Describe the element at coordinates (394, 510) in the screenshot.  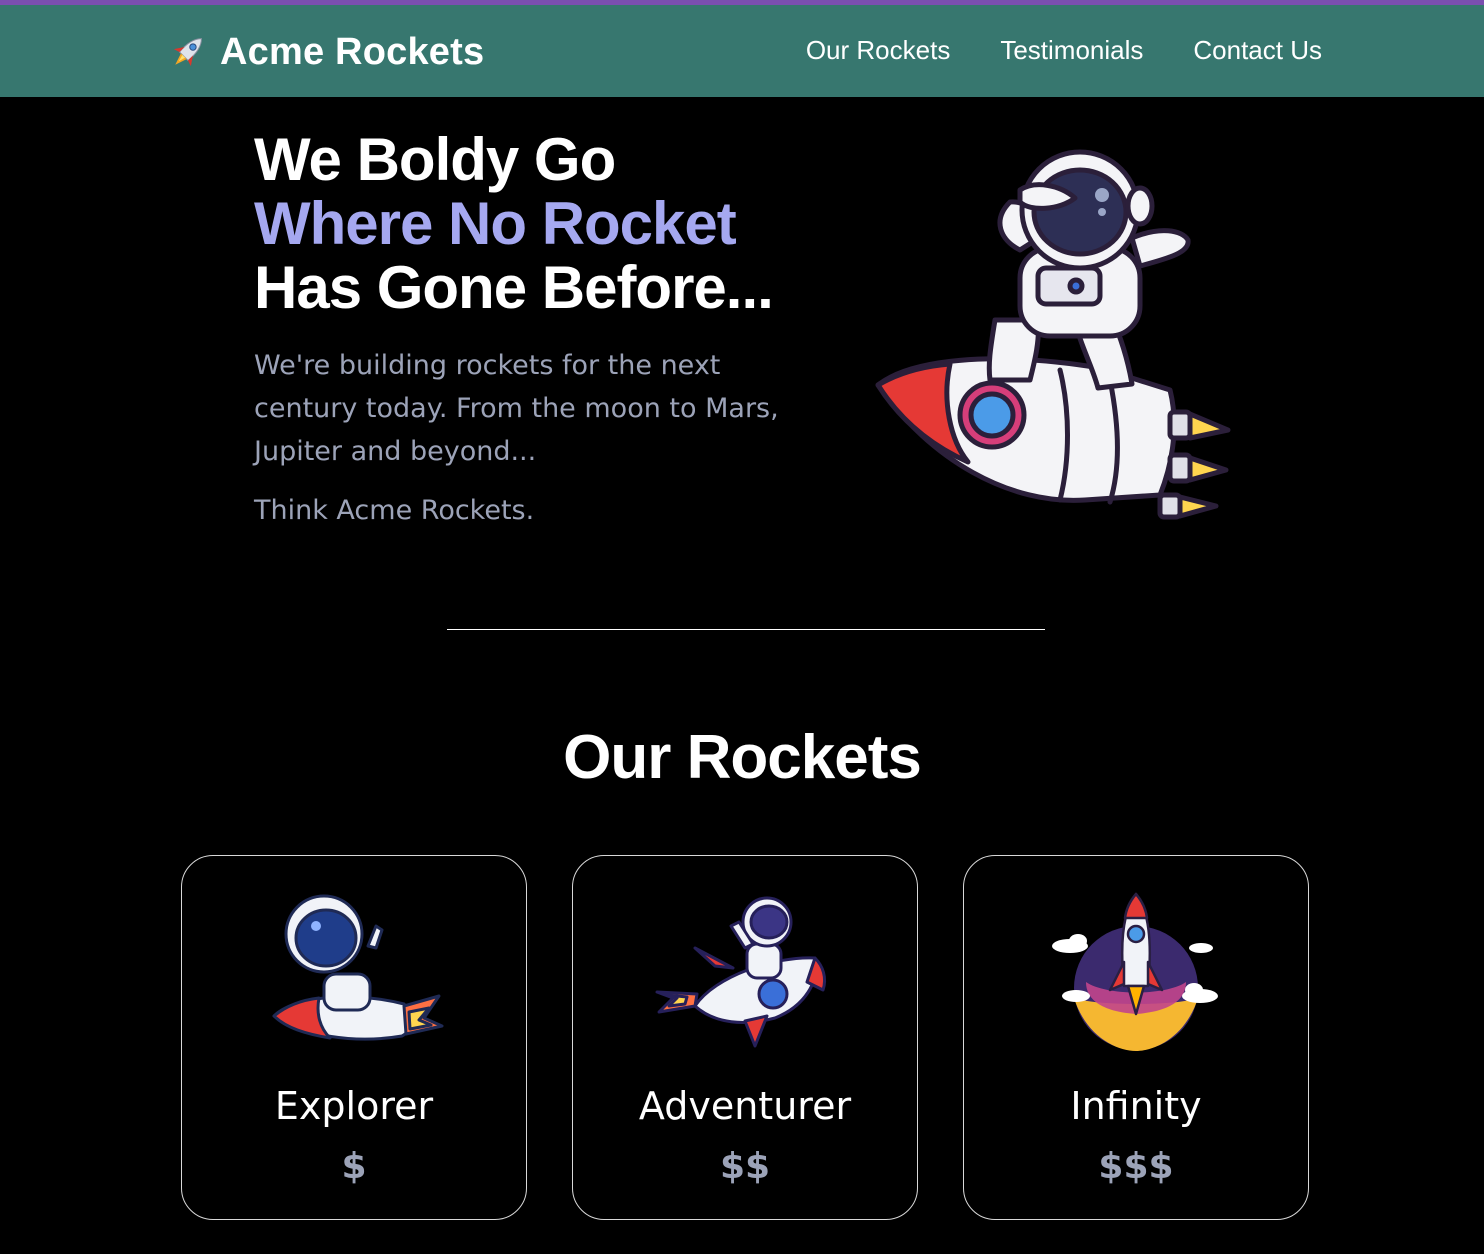
I see `hero-tagline: Think Acme Rockets.` at that location.